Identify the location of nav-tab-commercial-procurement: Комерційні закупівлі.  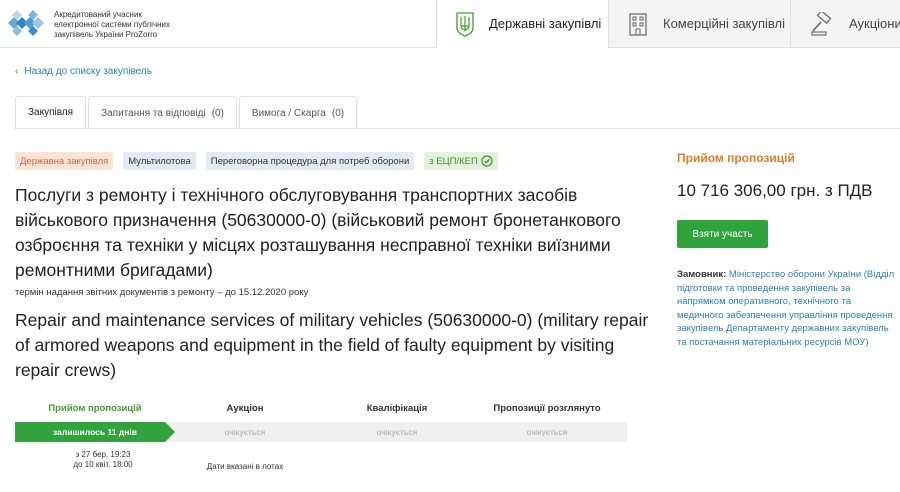
(699, 24).